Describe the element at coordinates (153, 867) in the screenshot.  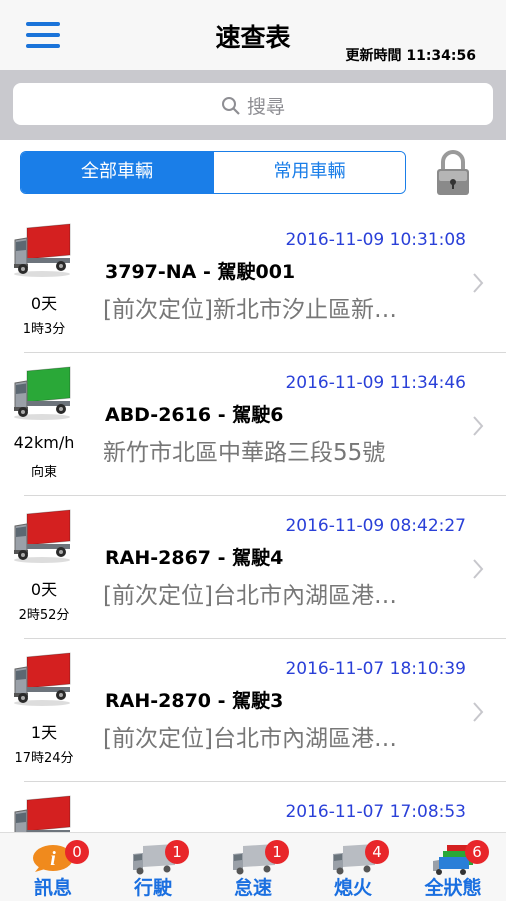
I see `tab-item: 1 行駛` at that location.